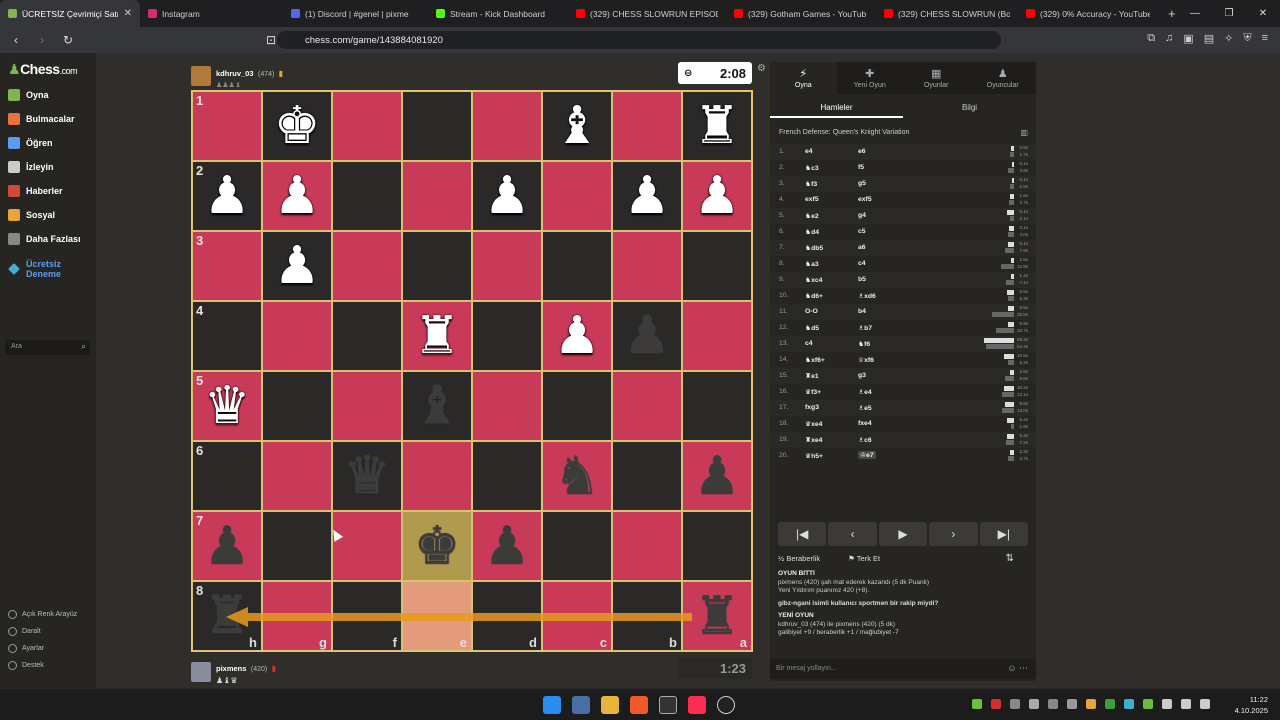  Describe the element at coordinates (1053, 704) in the screenshot. I see `tray-settings-icon` at that location.